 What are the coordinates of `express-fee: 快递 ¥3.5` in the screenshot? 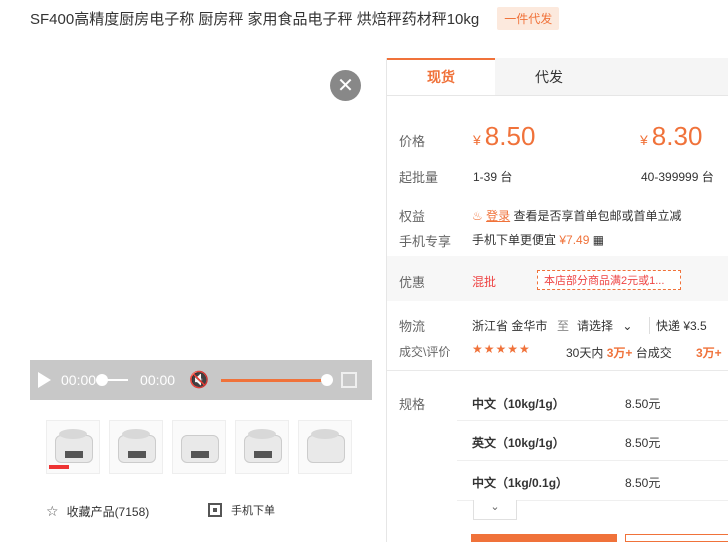 It's located at (678, 325).